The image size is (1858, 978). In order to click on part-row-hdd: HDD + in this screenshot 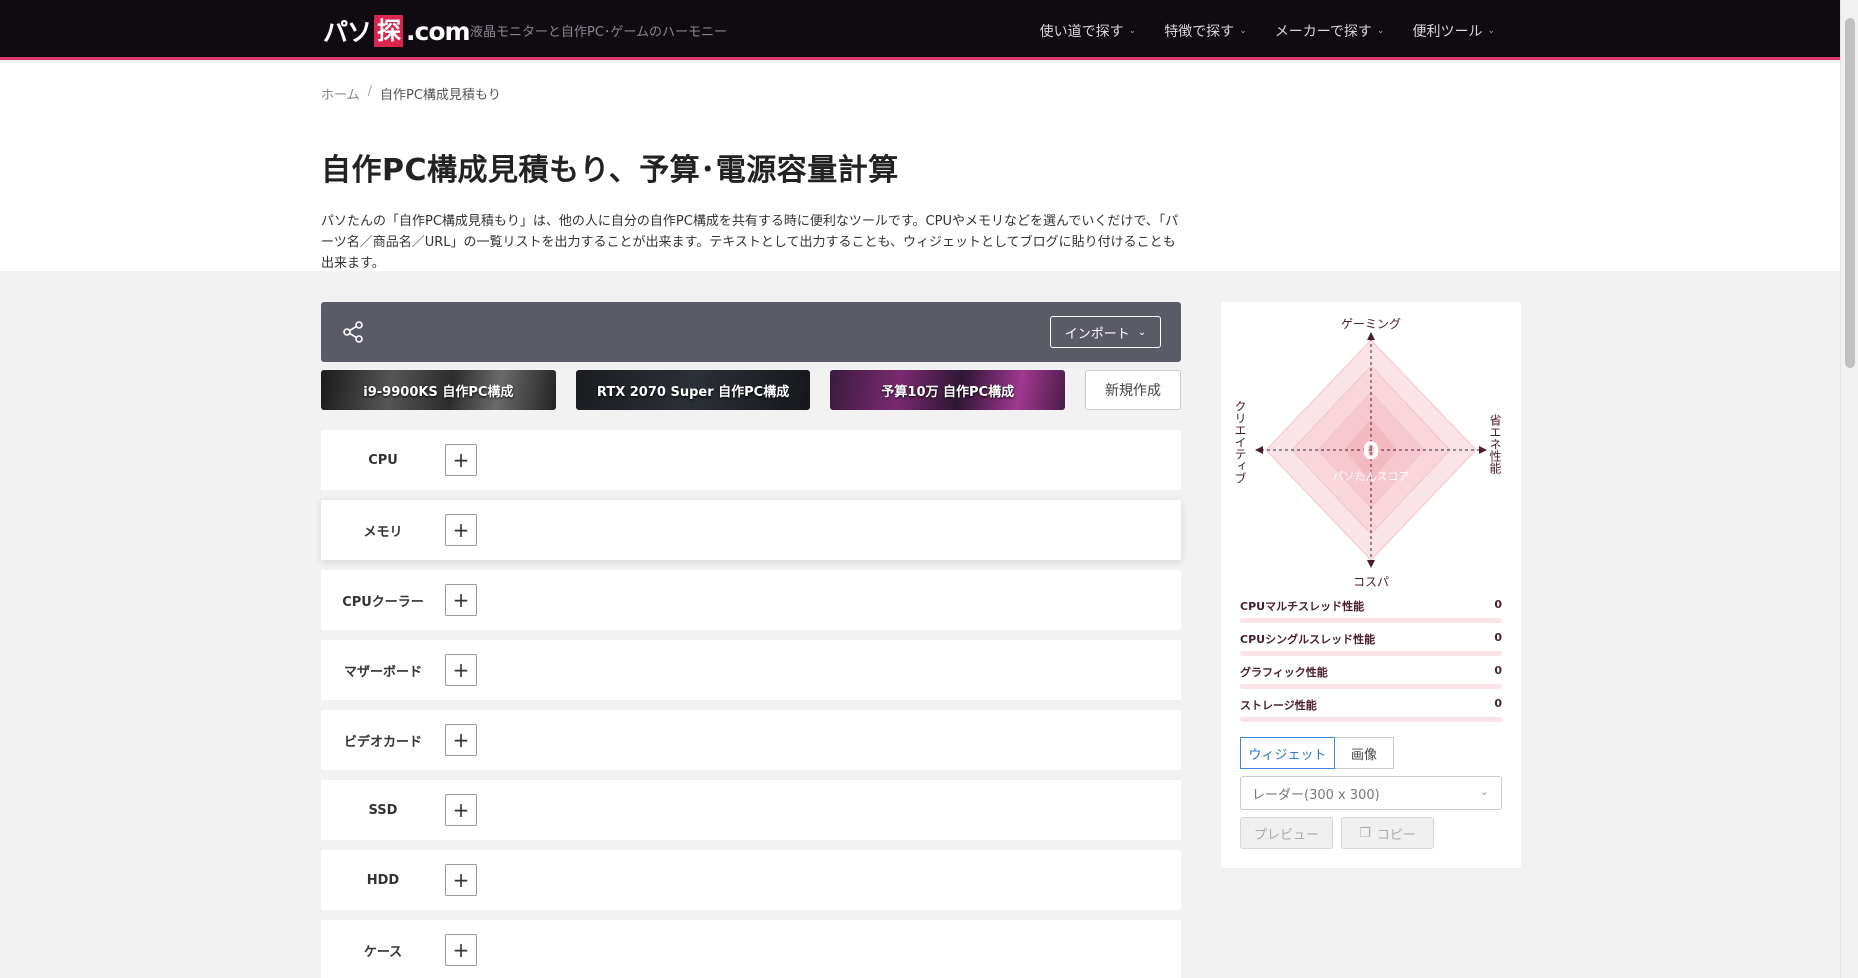, I will do `click(751, 880)`.